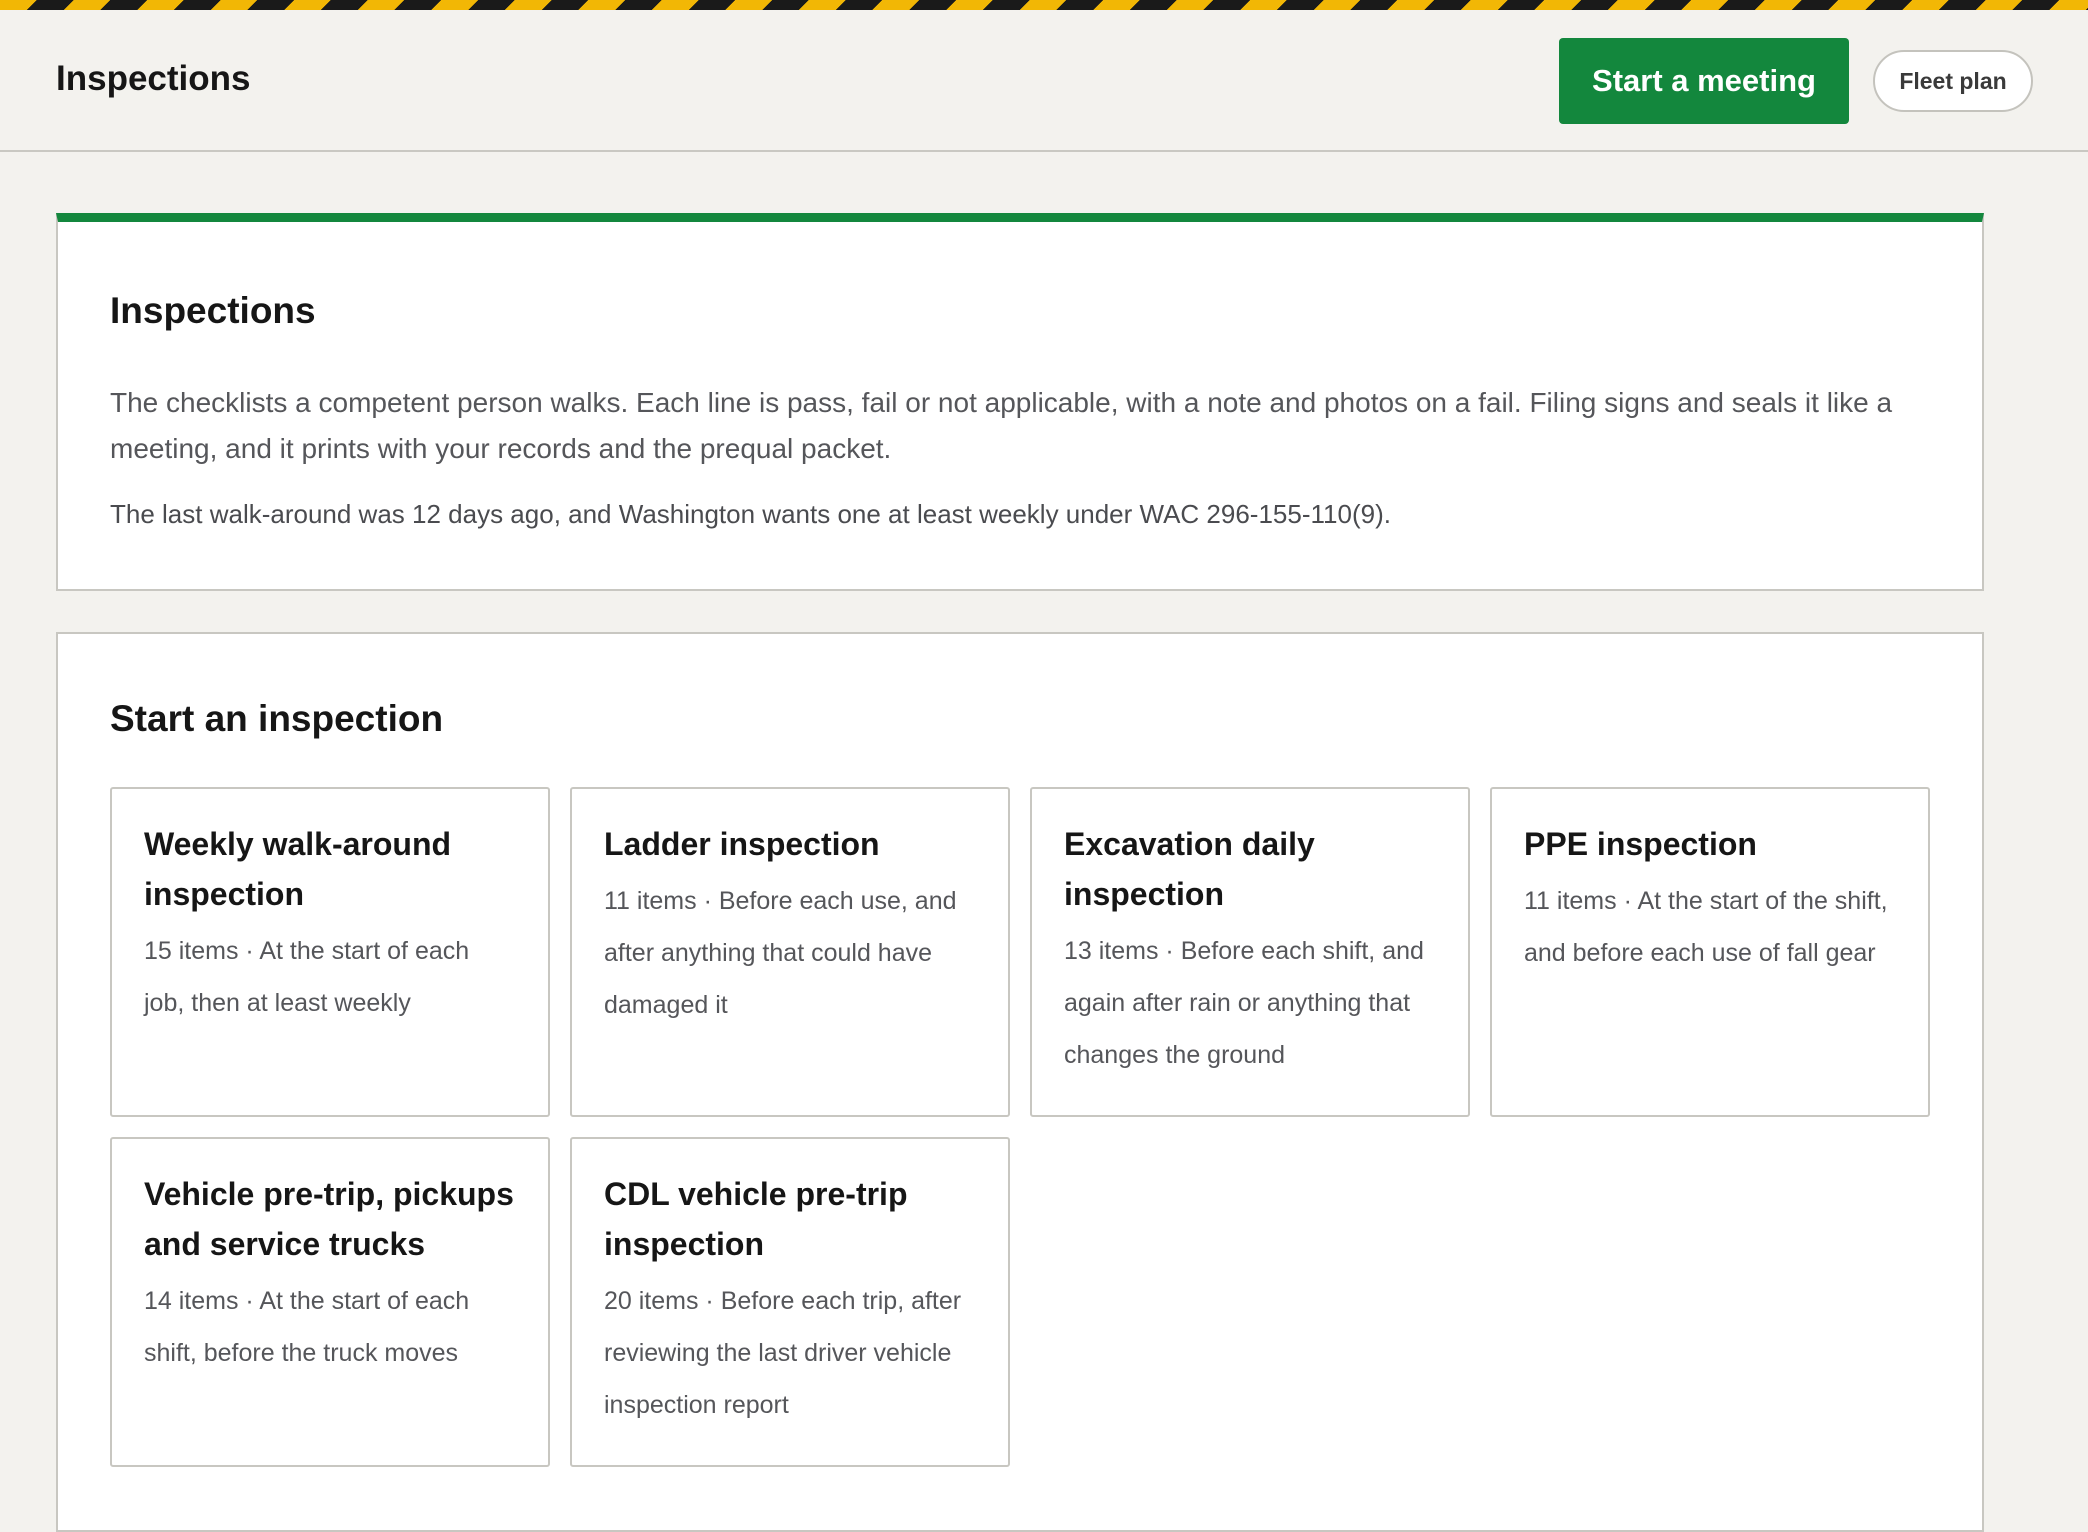 The image size is (2088, 1532). I want to click on card-title: CDL vehicle pre-trip inspection, so click(756, 1219).